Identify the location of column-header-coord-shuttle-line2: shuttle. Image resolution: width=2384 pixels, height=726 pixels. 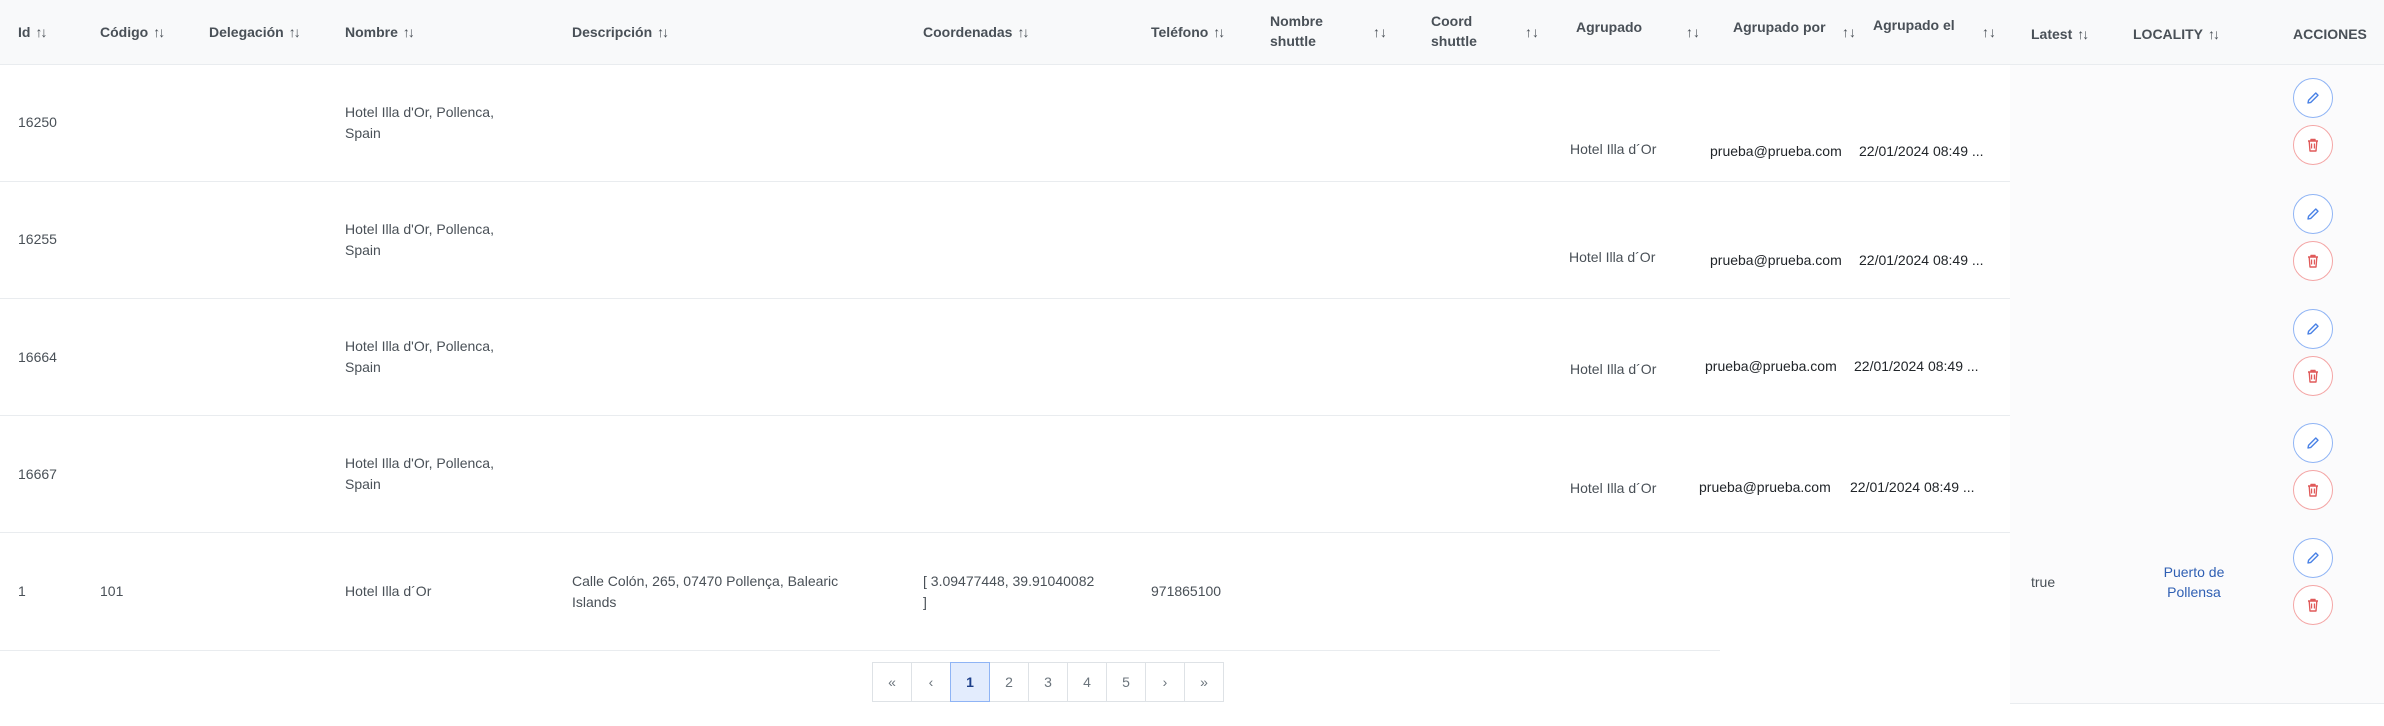
(1454, 41).